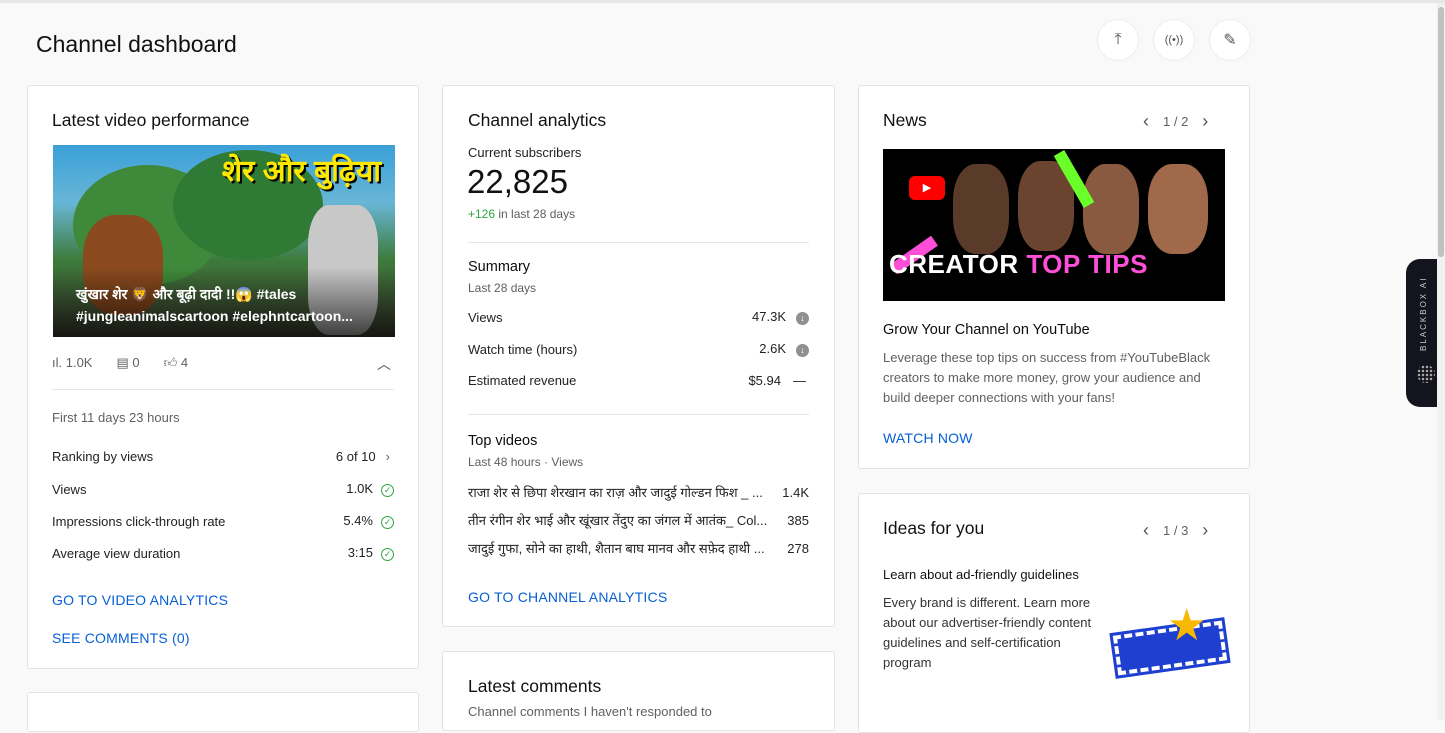 This screenshot has height=733, width=1445. What do you see at coordinates (355, 456) in the screenshot?
I see `metric-value: 6 of 10` at bounding box center [355, 456].